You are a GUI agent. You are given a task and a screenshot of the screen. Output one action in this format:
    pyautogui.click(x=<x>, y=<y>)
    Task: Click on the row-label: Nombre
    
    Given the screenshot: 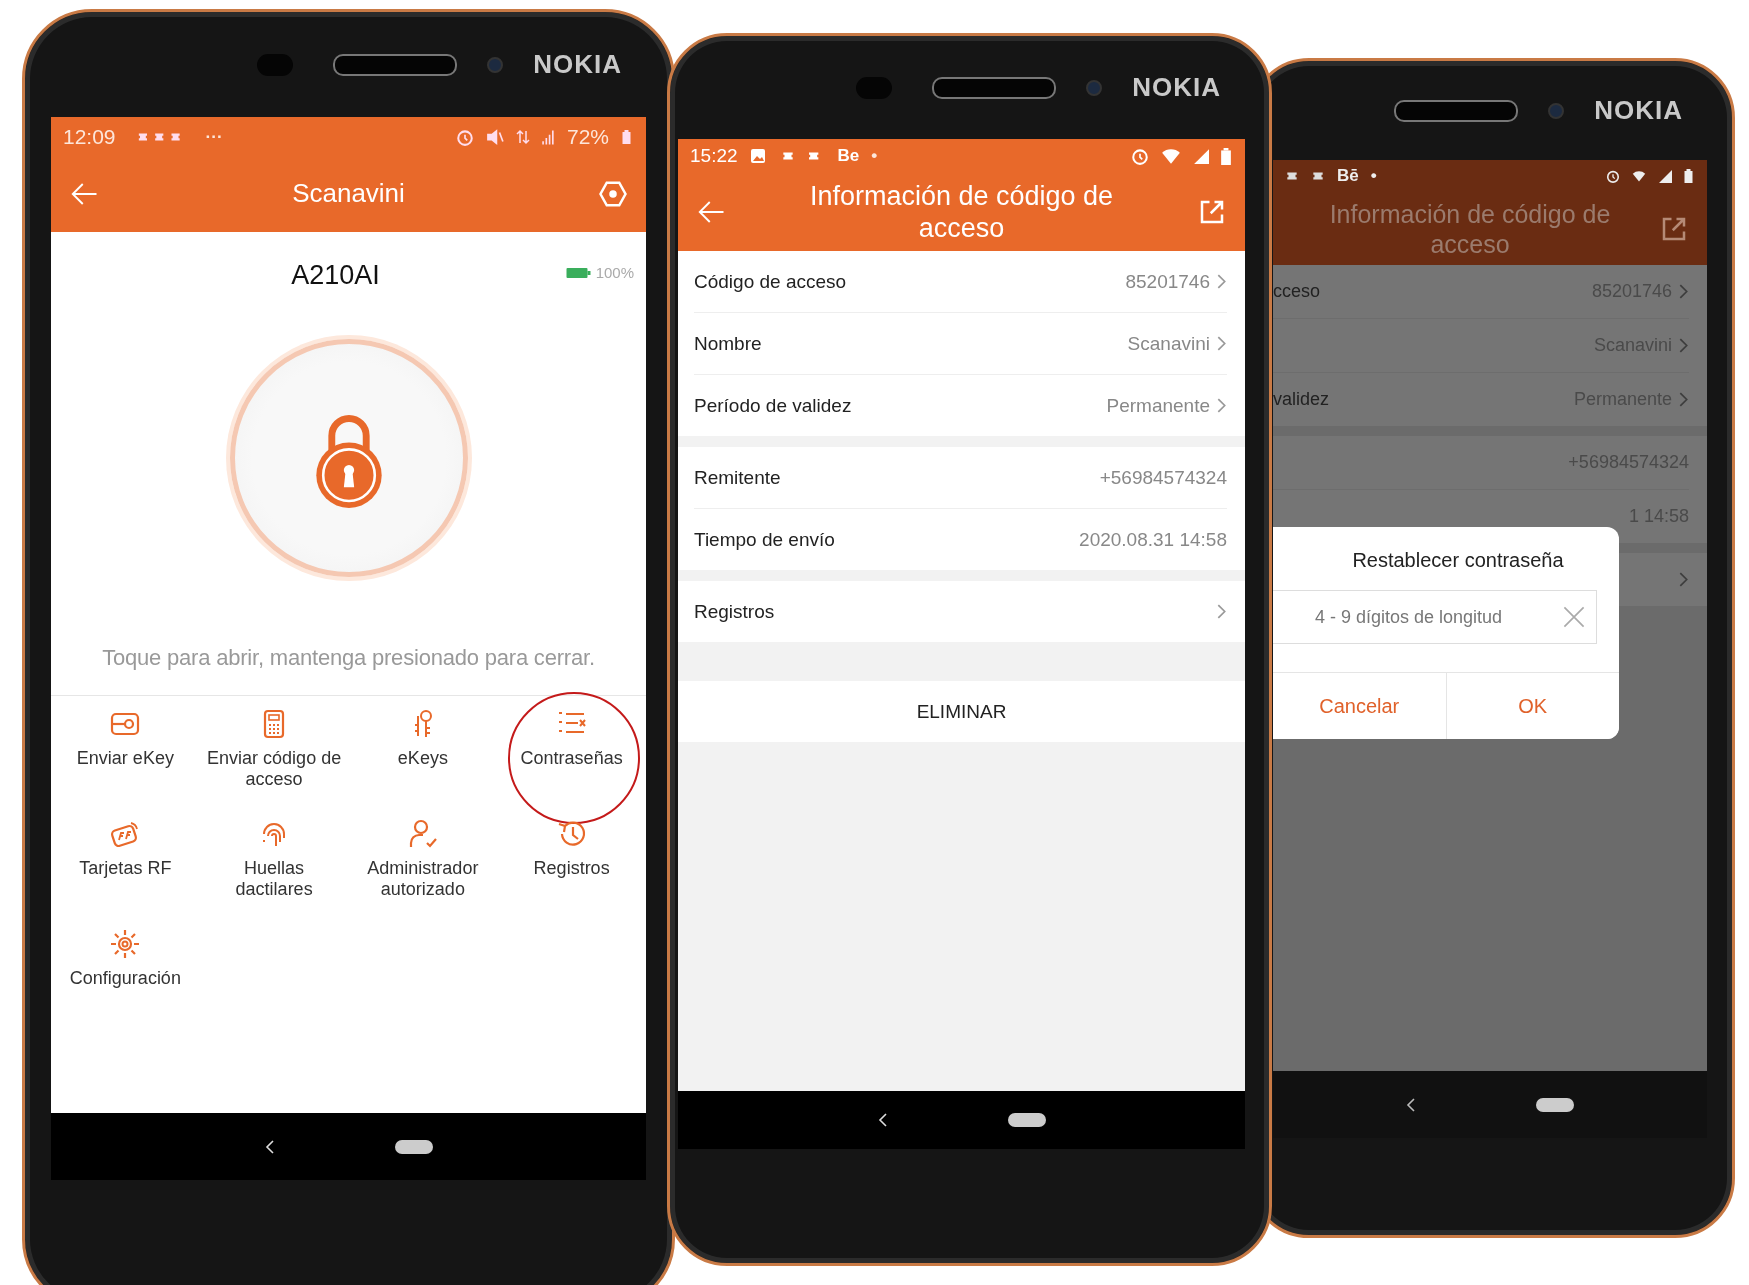 What is the action you would take?
    pyautogui.click(x=728, y=343)
    